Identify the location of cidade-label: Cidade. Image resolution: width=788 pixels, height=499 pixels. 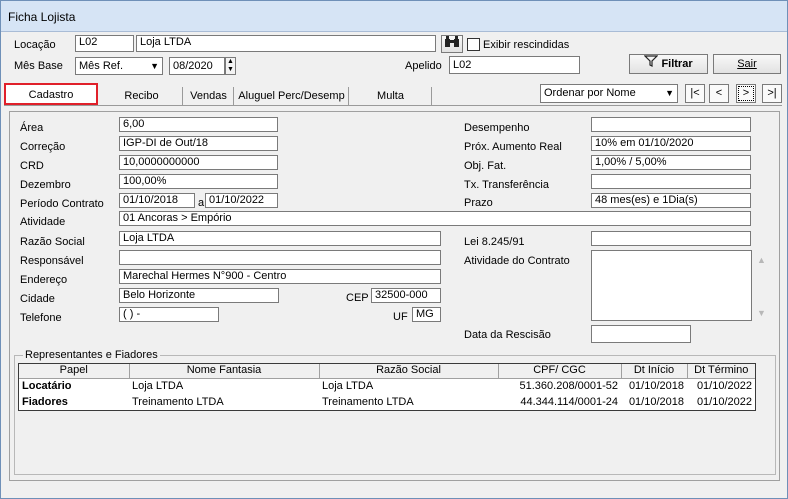
(37, 299).